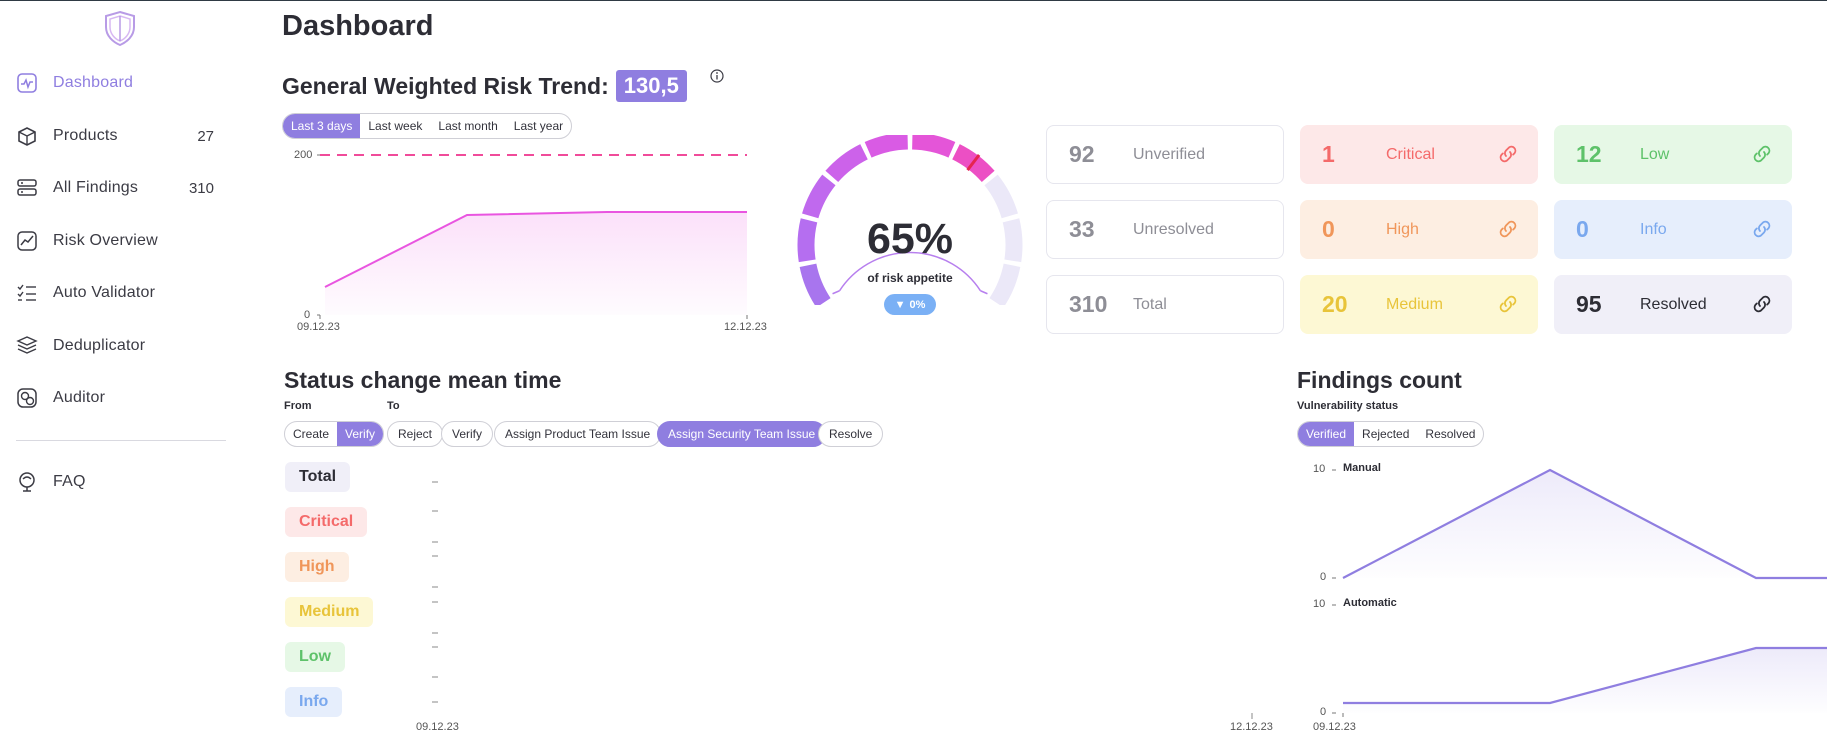 The width and height of the screenshot is (1827, 751). Describe the element at coordinates (742, 434) in the screenshot. I see `to-assign-security-team-issue: Assign Security Team Issue` at that location.